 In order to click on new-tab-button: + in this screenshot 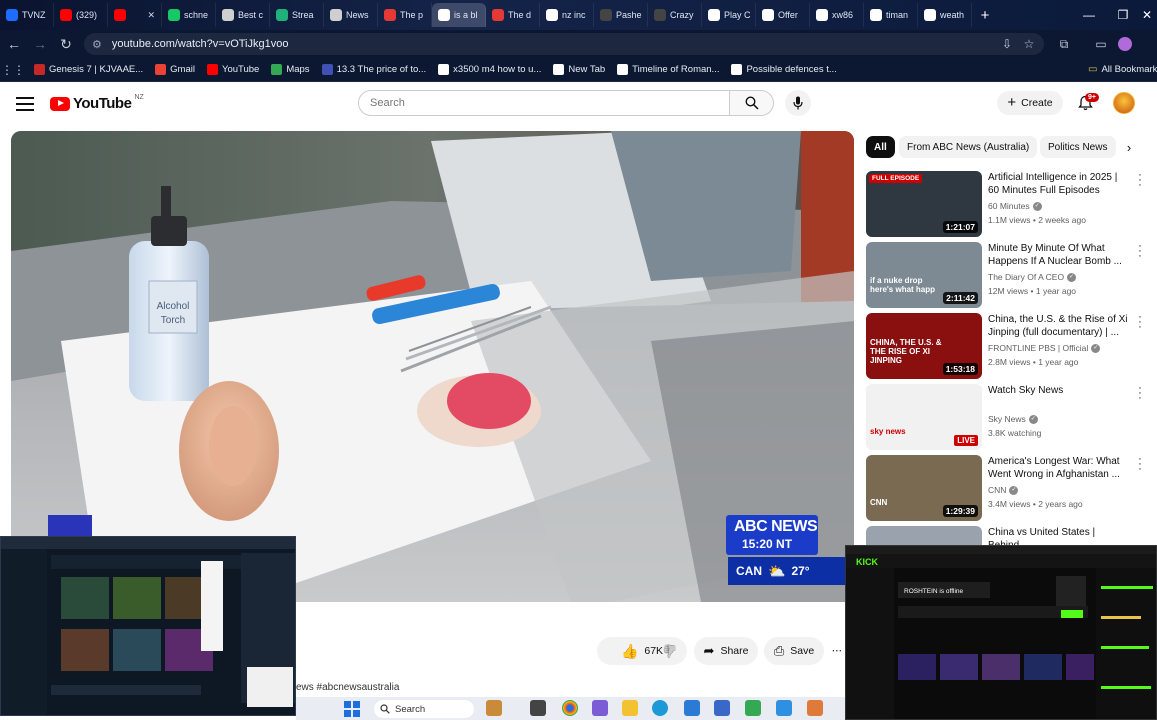, I will do `click(985, 15)`.